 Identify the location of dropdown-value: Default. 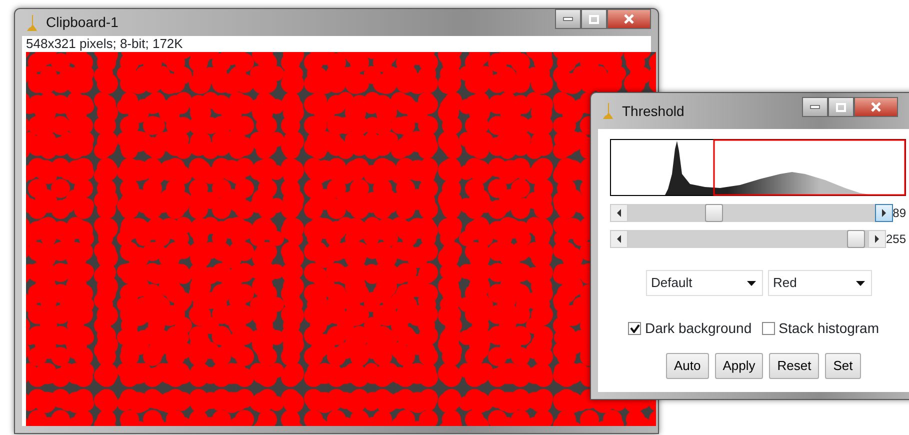
(671, 283).